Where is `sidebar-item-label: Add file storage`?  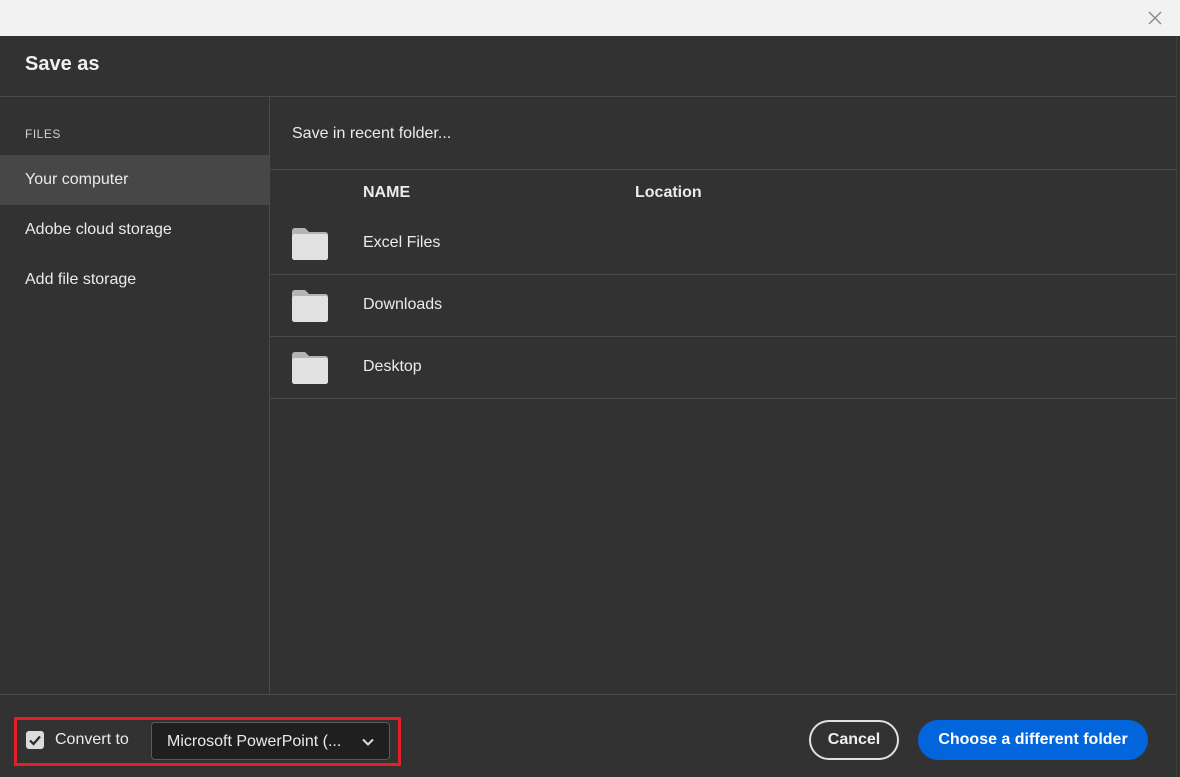 sidebar-item-label: Add file storage is located at coordinates (81, 279).